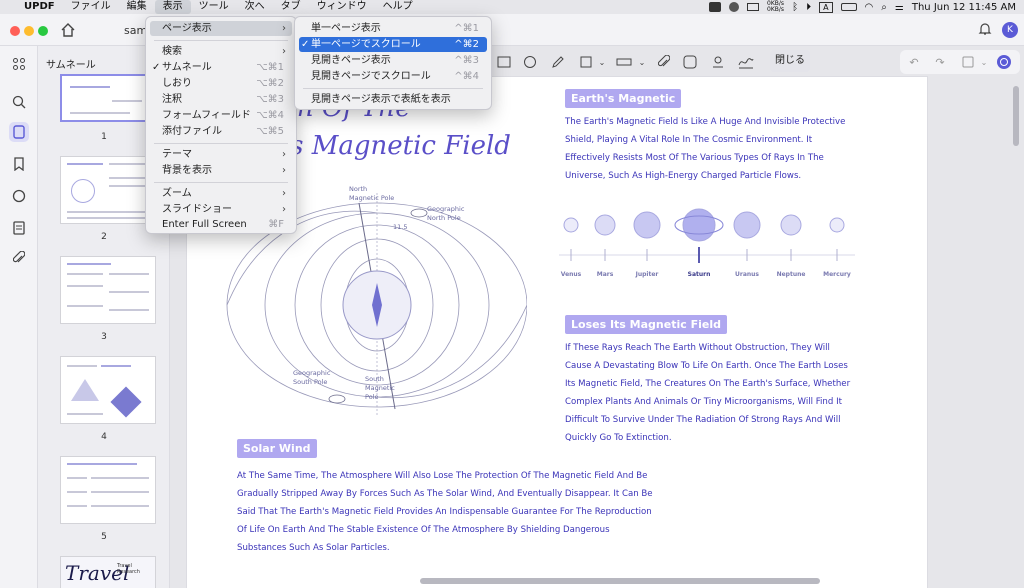 This screenshot has height=588, width=1024. Describe the element at coordinates (221, 99) in the screenshot. I see `view-menu-item-annotations: 注釈 ⌥⌘3` at that location.